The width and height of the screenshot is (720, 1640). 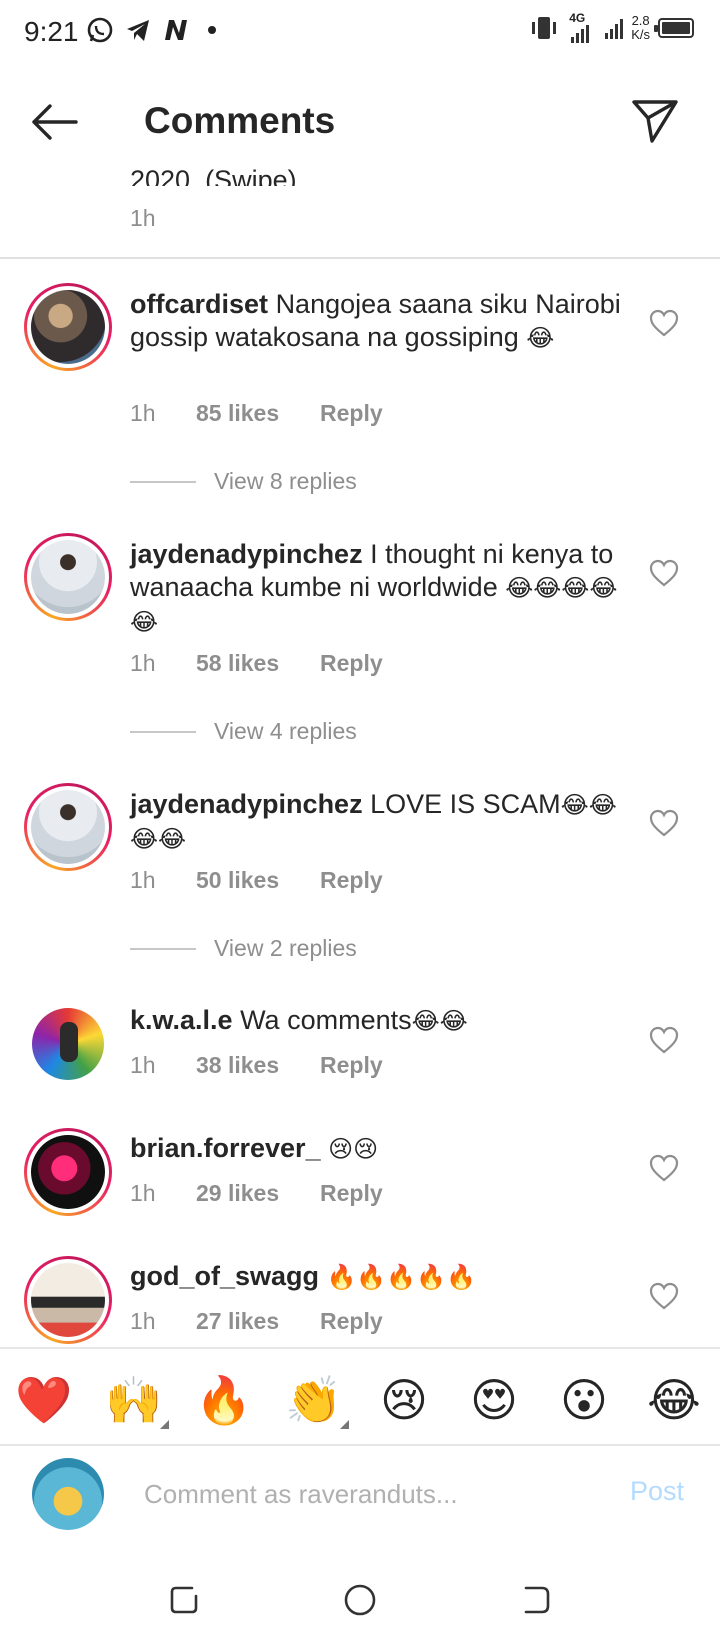 I want to click on emoji-bar-divider, so click(x=360, y=1348).